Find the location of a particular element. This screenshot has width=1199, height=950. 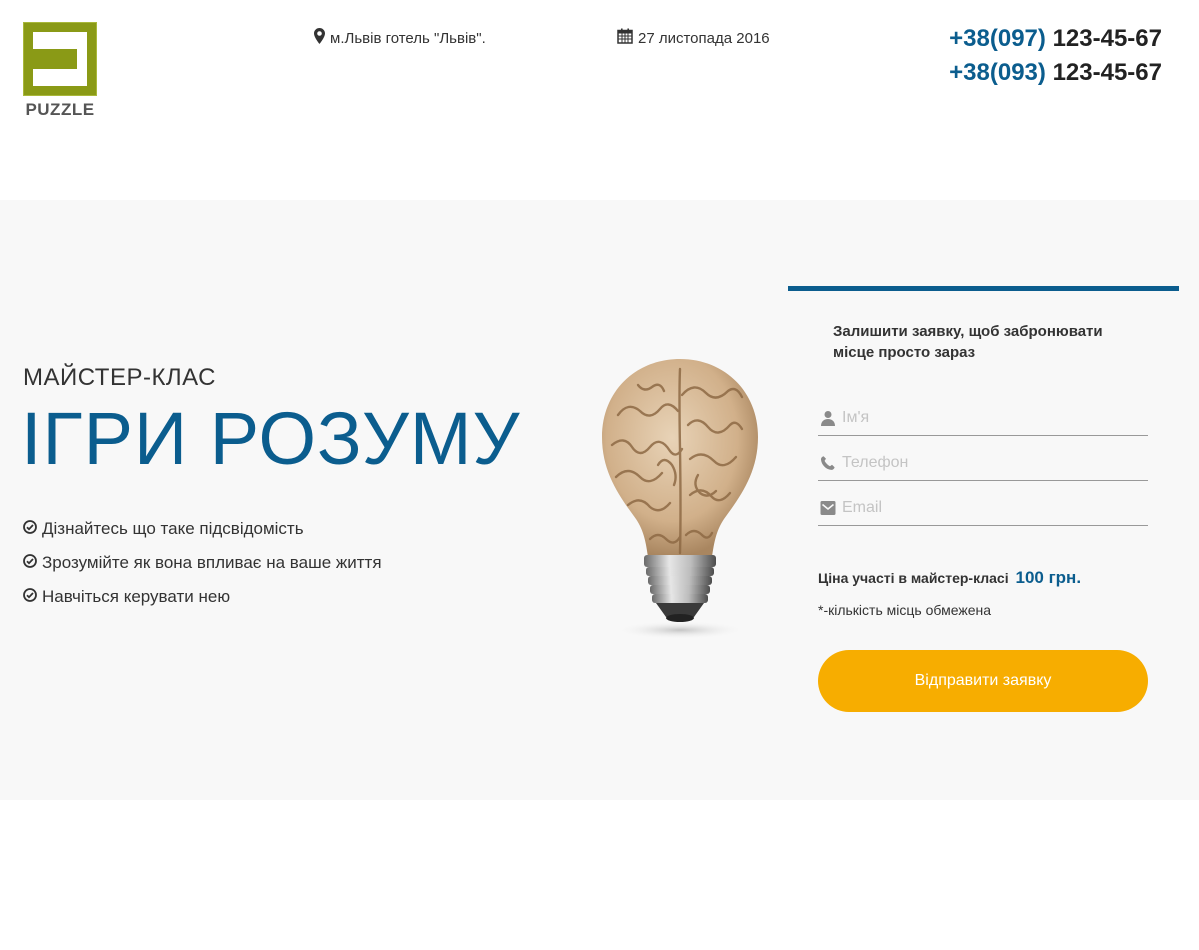

envelope-icon is located at coordinates (828, 508).